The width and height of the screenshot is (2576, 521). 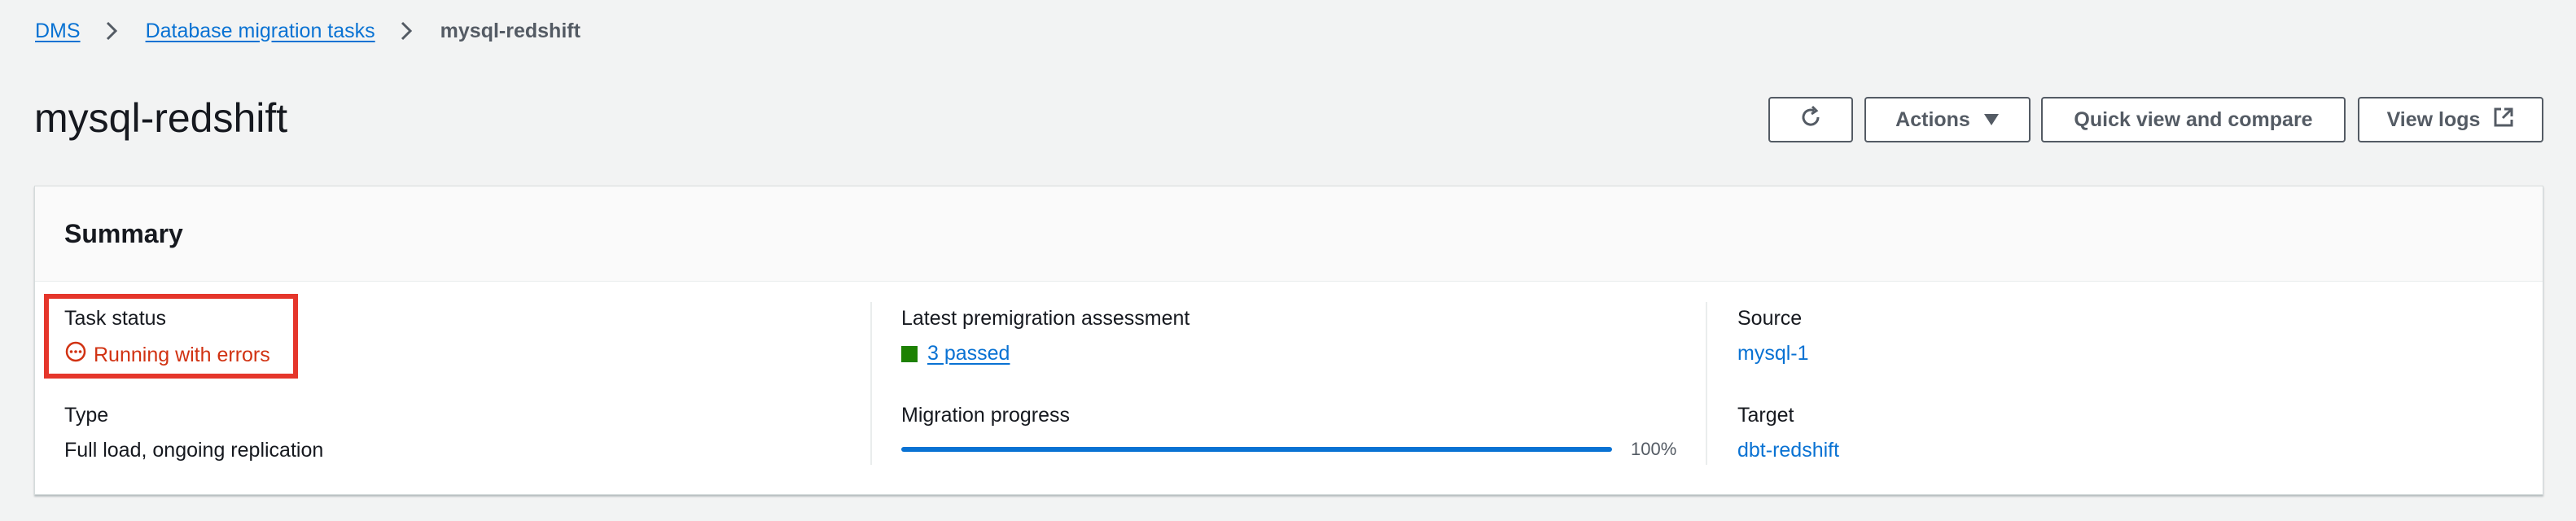 I want to click on actions-label: Actions, so click(x=1932, y=119).